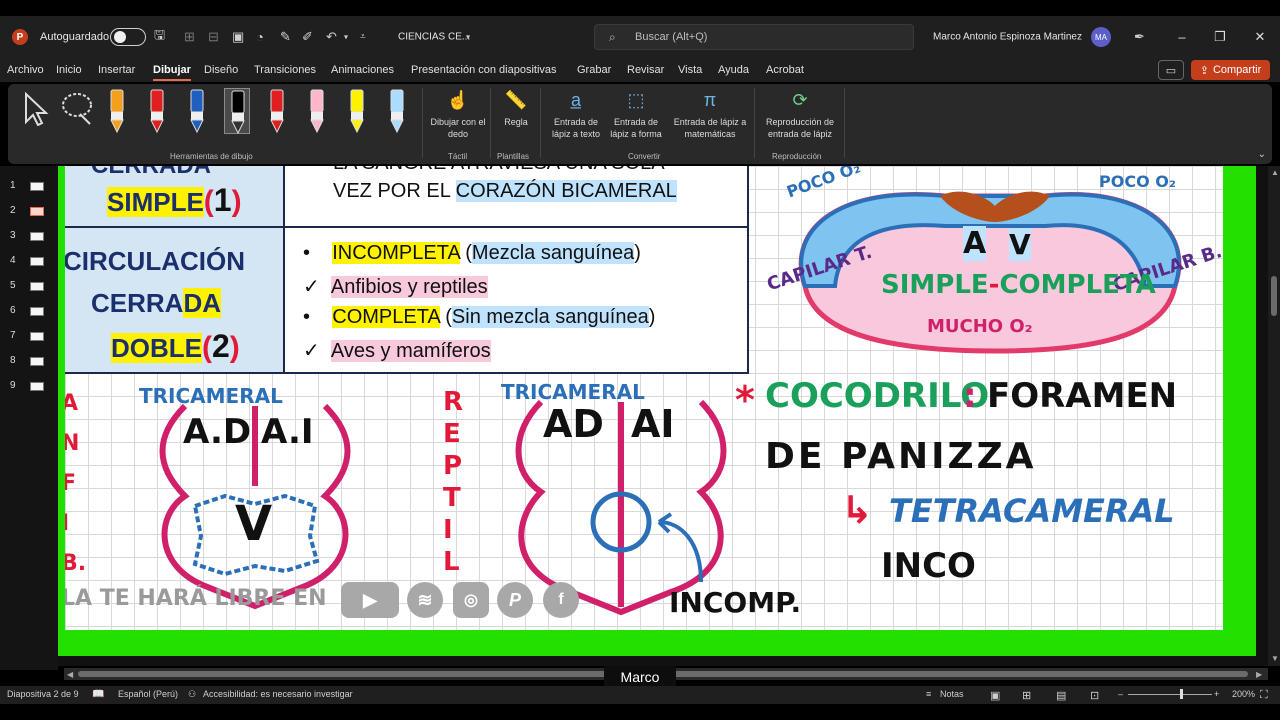 This screenshot has height=720, width=1280. What do you see at coordinates (70, 674) in the screenshot?
I see `scroll-left-icon: ◀` at bounding box center [70, 674].